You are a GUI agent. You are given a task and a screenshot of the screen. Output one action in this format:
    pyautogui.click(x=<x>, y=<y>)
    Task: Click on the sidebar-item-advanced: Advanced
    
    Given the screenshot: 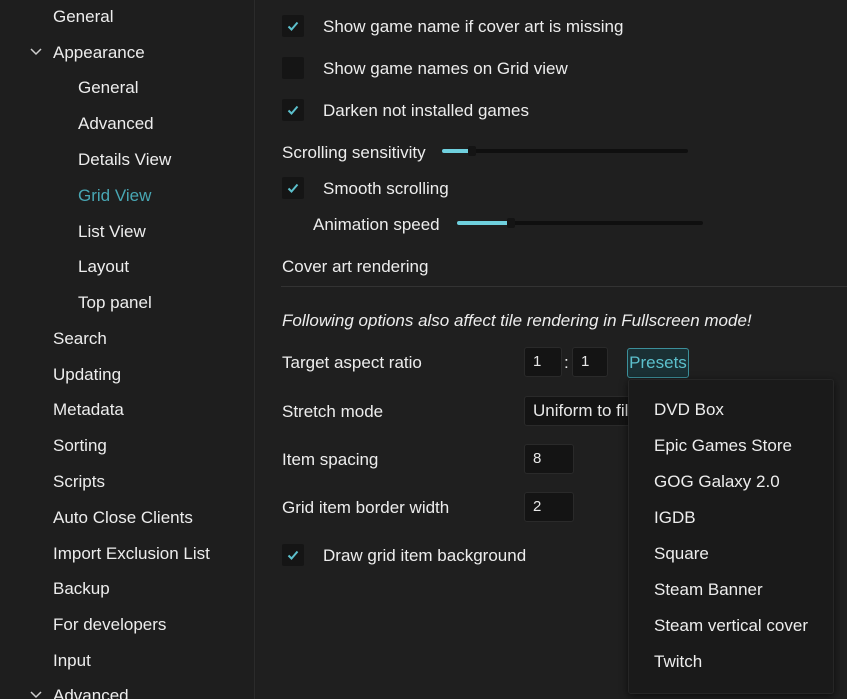 What is the action you would take?
    pyautogui.click(x=91, y=692)
    